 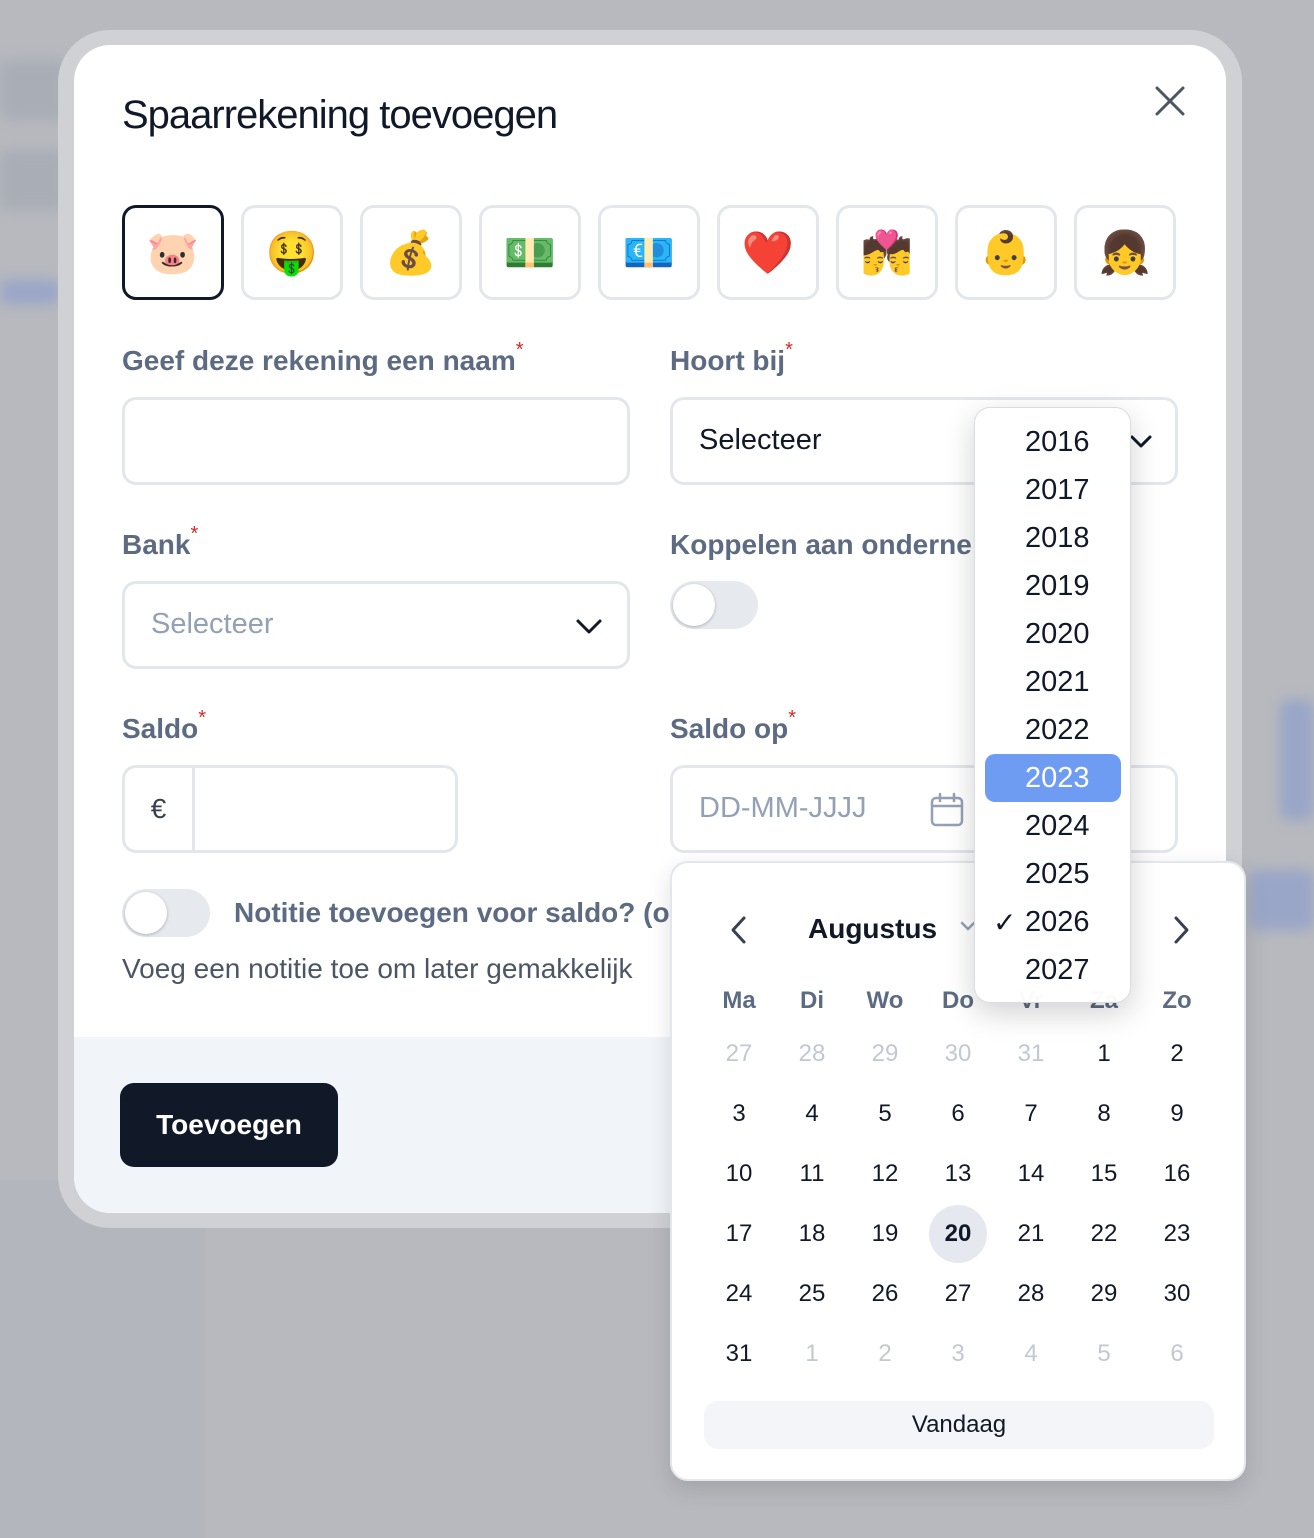 What do you see at coordinates (1053, 826) in the screenshot?
I see `year-option: 2024` at bounding box center [1053, 826].